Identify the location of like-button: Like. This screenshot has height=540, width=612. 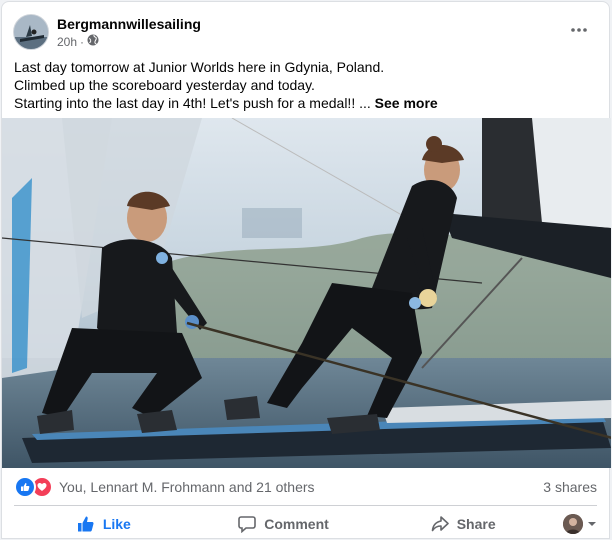
(104, 524).